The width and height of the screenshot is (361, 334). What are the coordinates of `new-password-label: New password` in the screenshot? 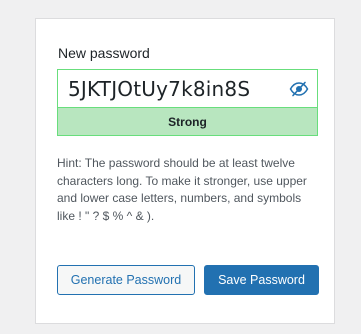 It's located at (104, 53).